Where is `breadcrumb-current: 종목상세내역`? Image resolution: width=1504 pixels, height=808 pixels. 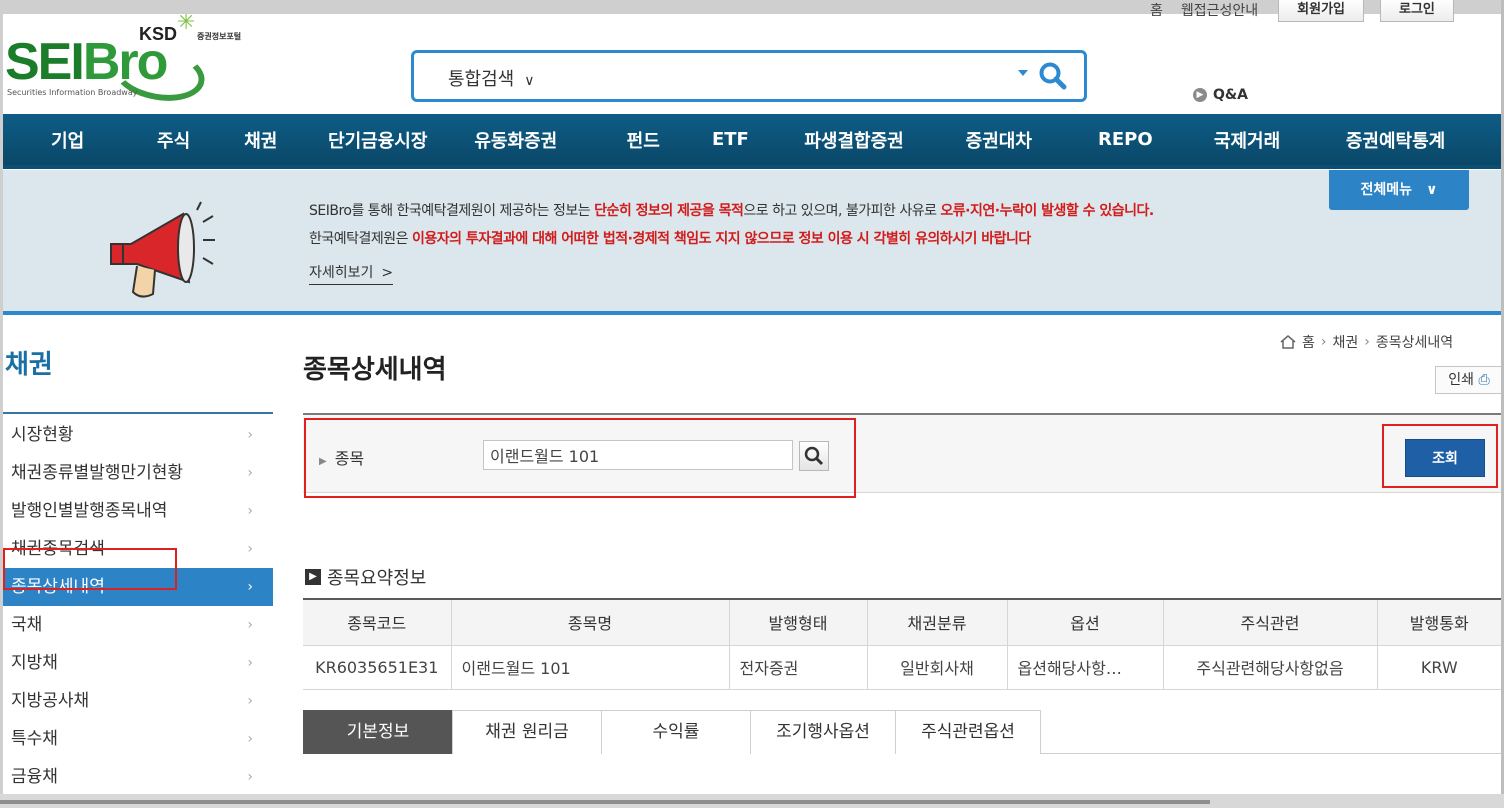 breadcrumb-current: 종목상세내역 is located at coordinates (1414, 343).